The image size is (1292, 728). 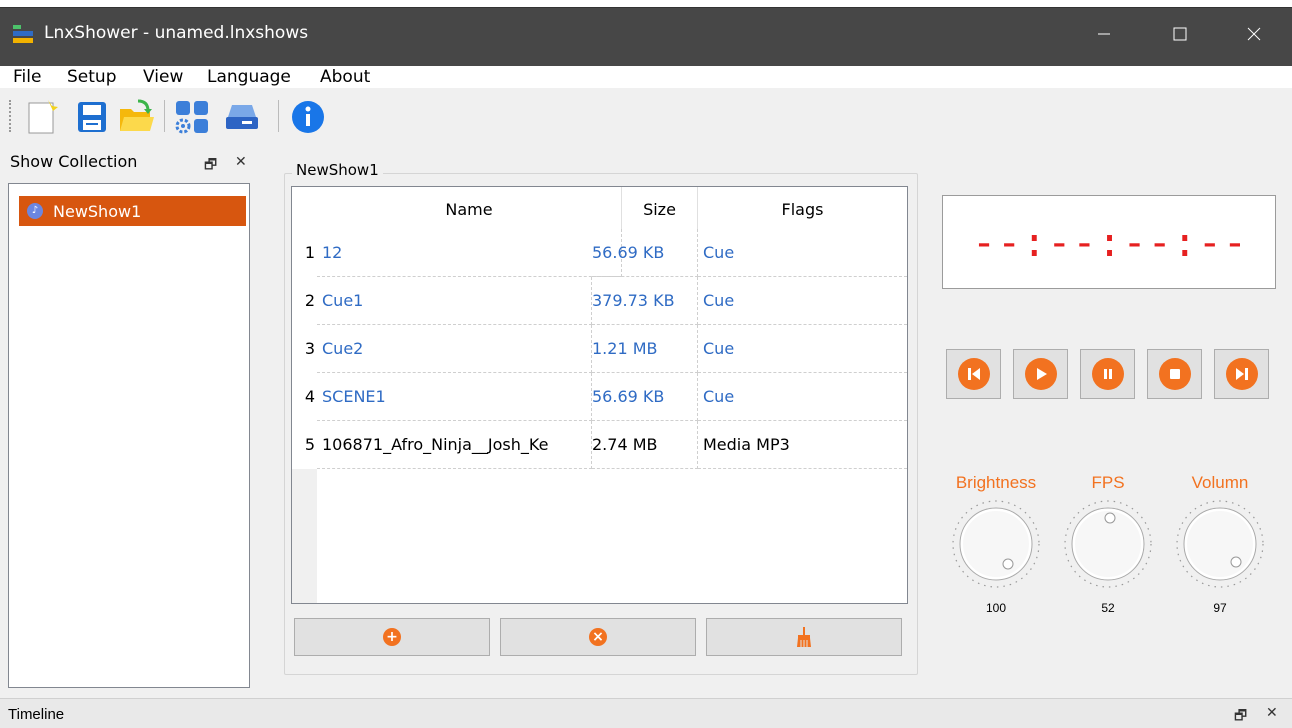 I want to click on settings-grid-icon, so click(x=192, y=117).